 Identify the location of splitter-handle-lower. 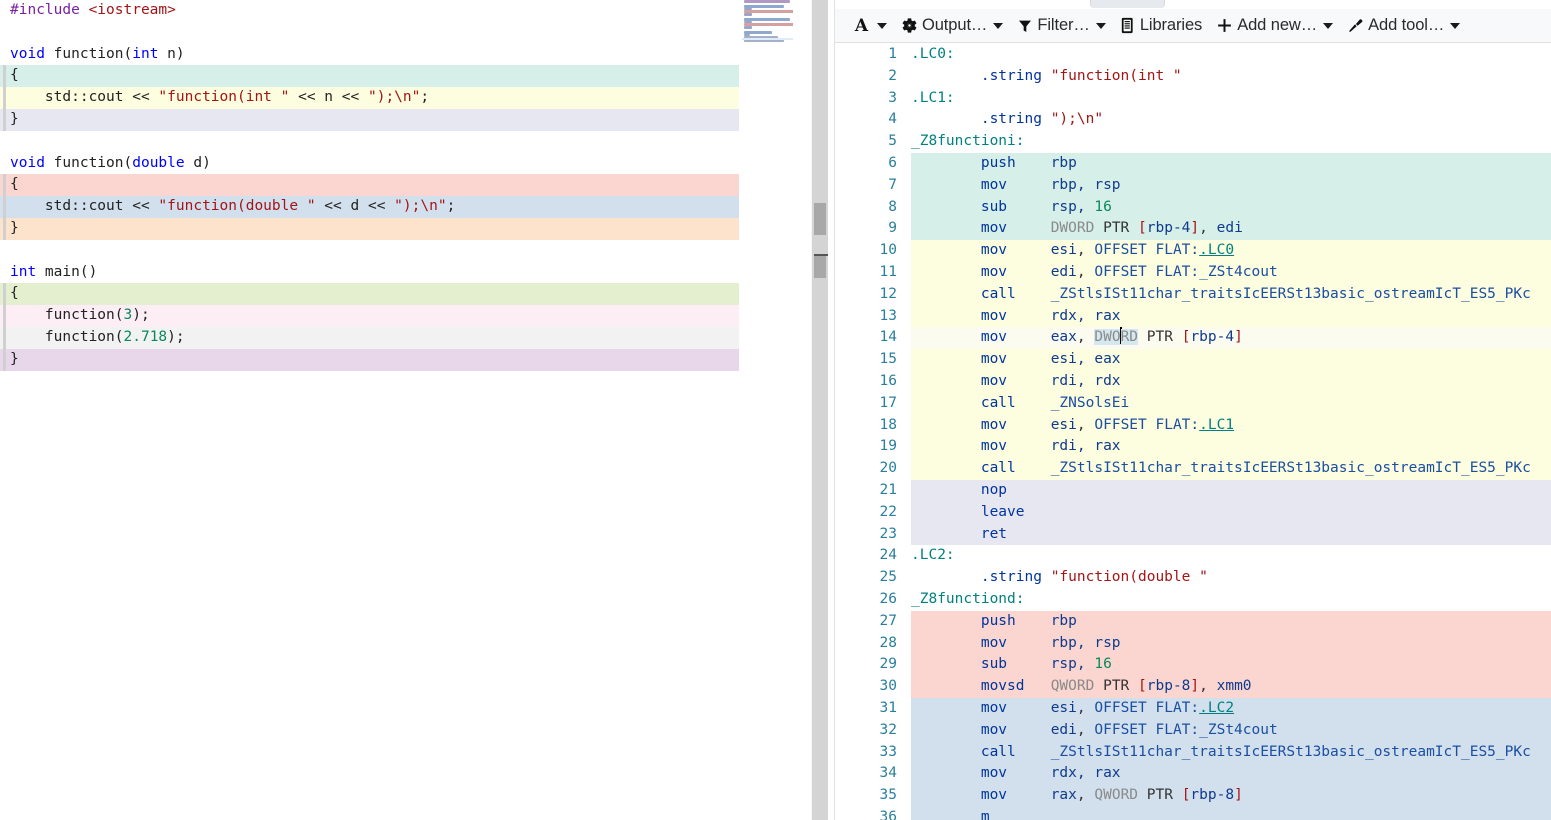
(820, 267).